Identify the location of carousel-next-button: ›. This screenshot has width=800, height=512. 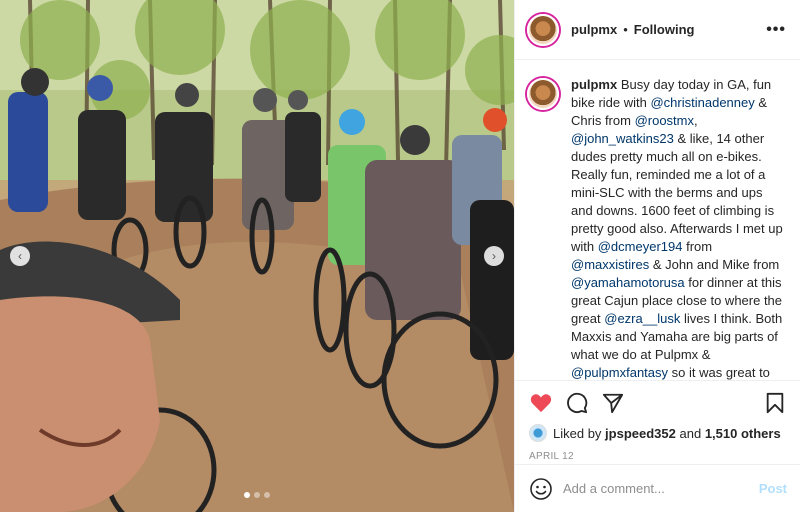
(494, 256).